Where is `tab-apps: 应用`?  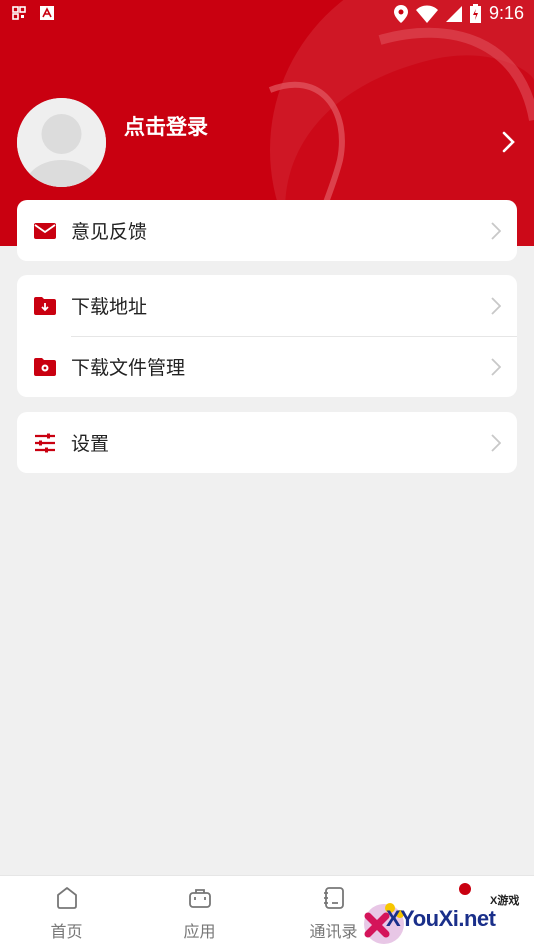
tab-apps: 应用 is located at coordinates (199, 912).